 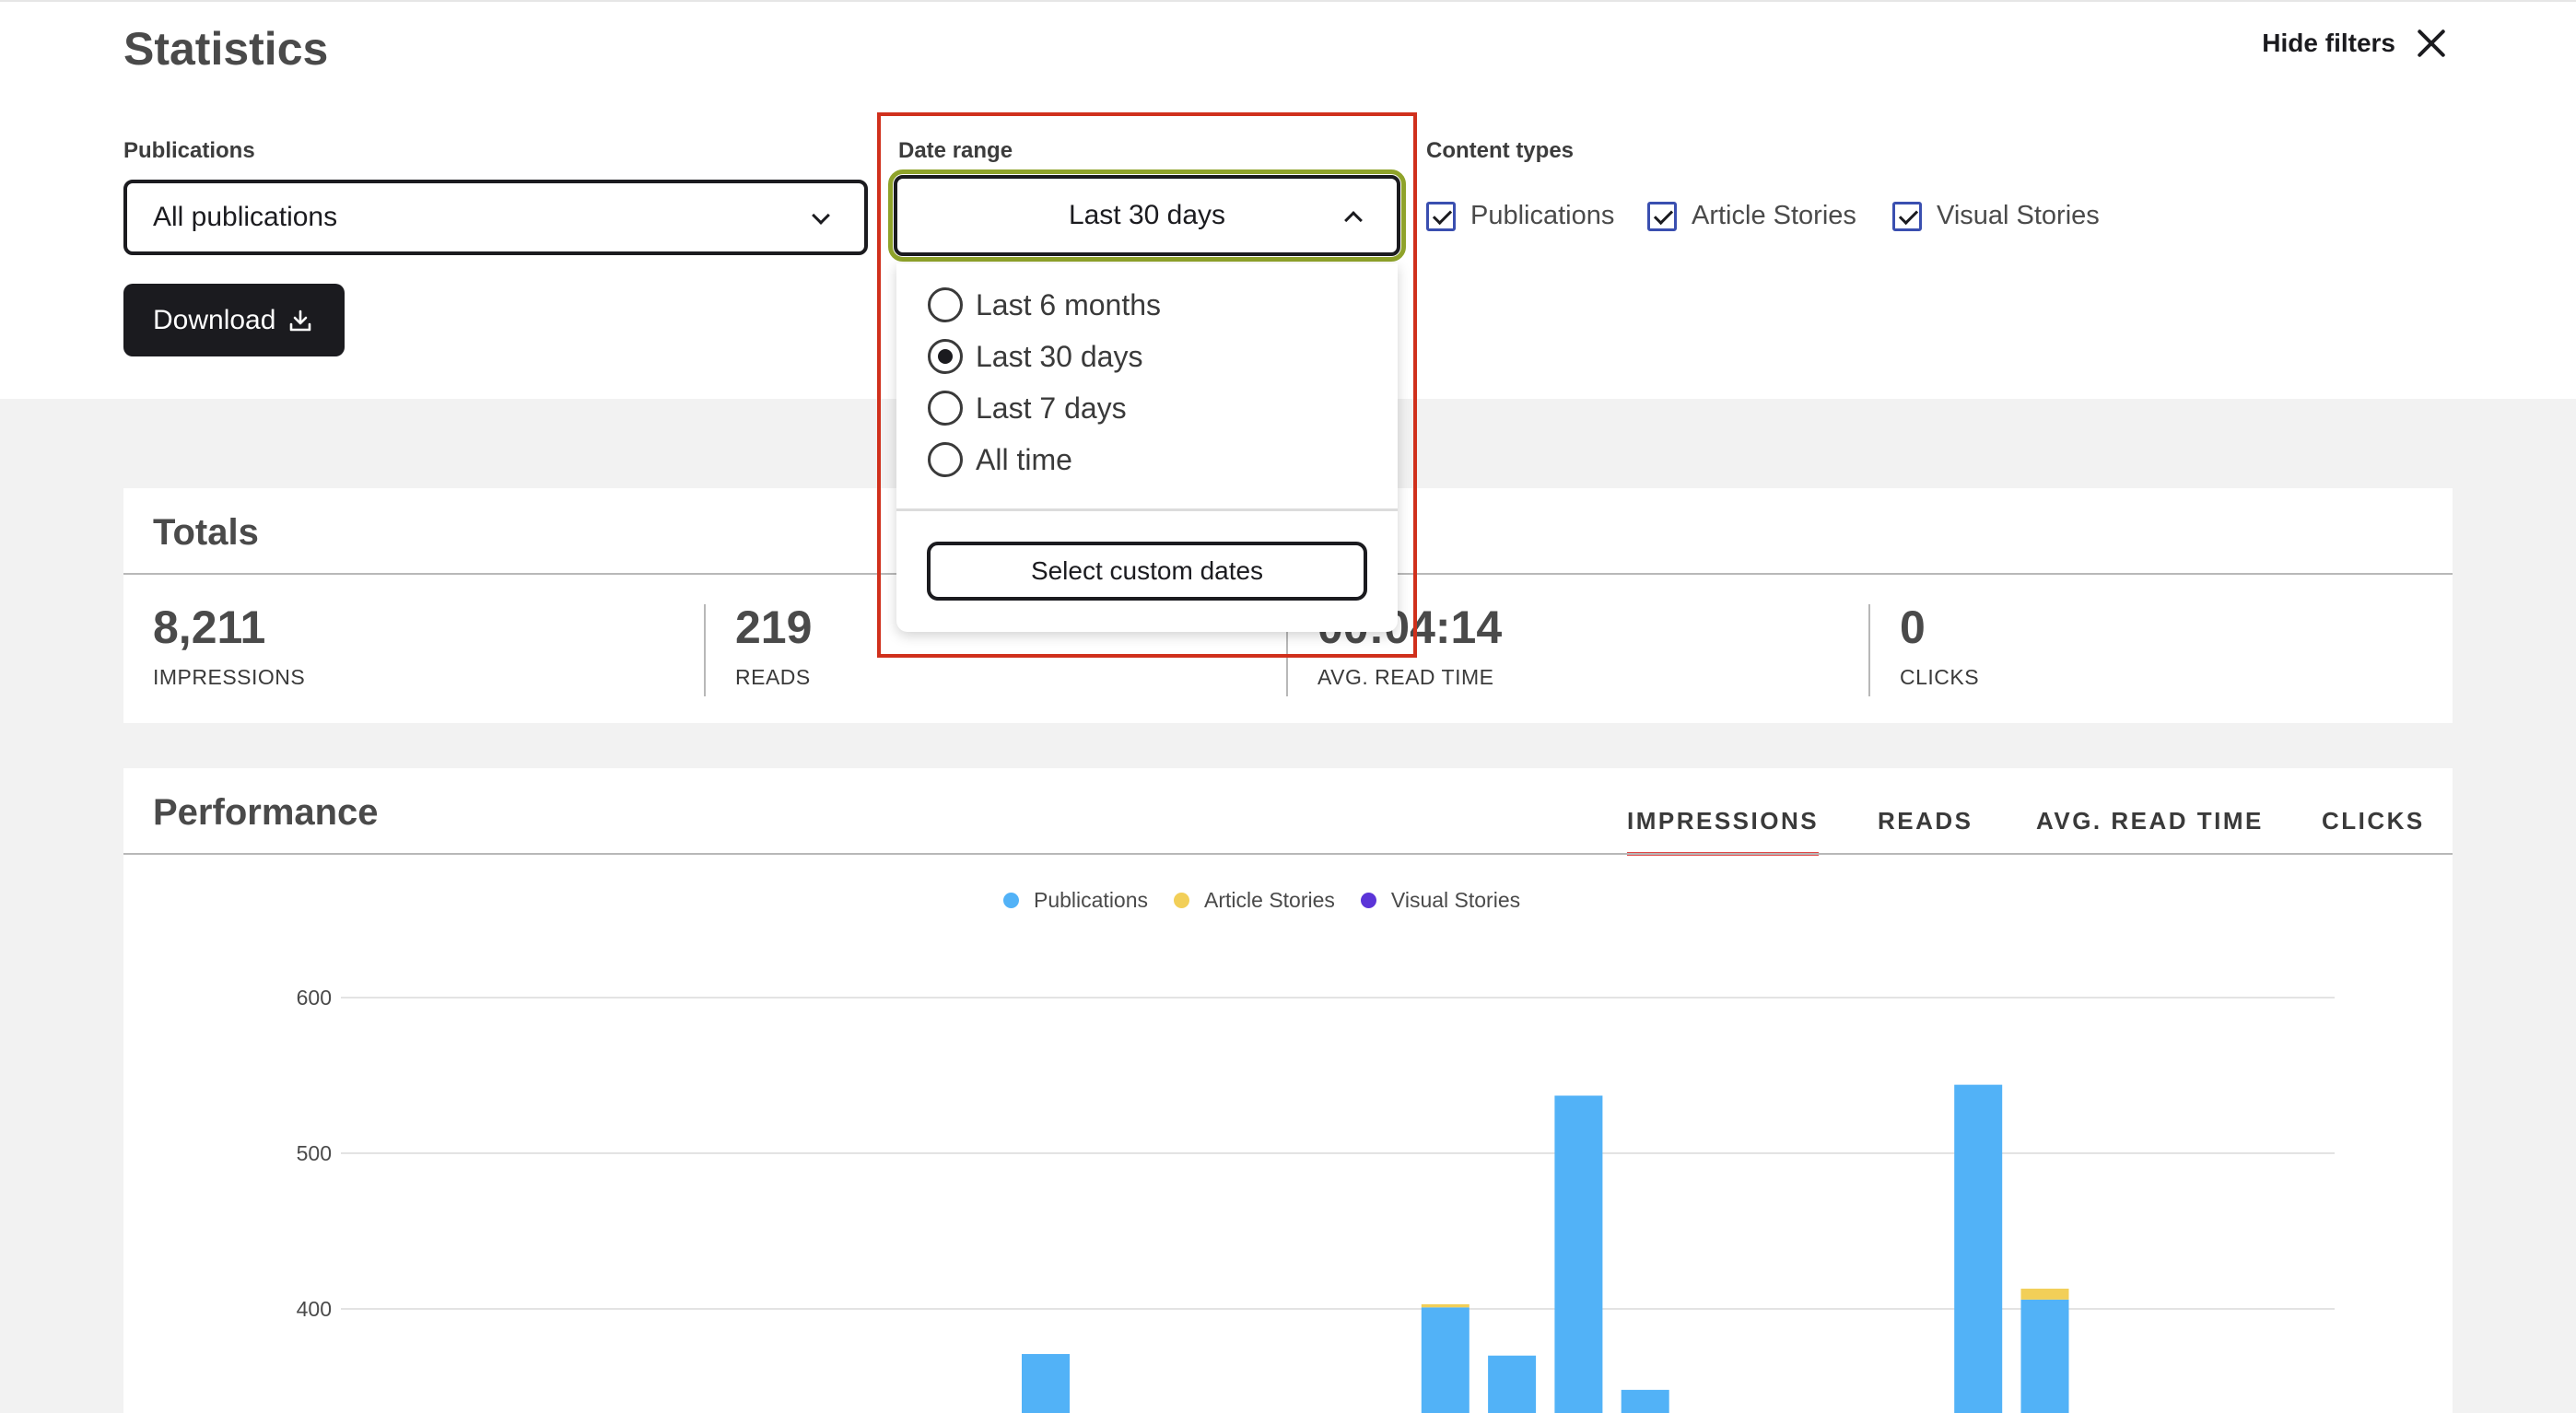 I want to click on publications-label: Publications, so click(x=189, y=150).